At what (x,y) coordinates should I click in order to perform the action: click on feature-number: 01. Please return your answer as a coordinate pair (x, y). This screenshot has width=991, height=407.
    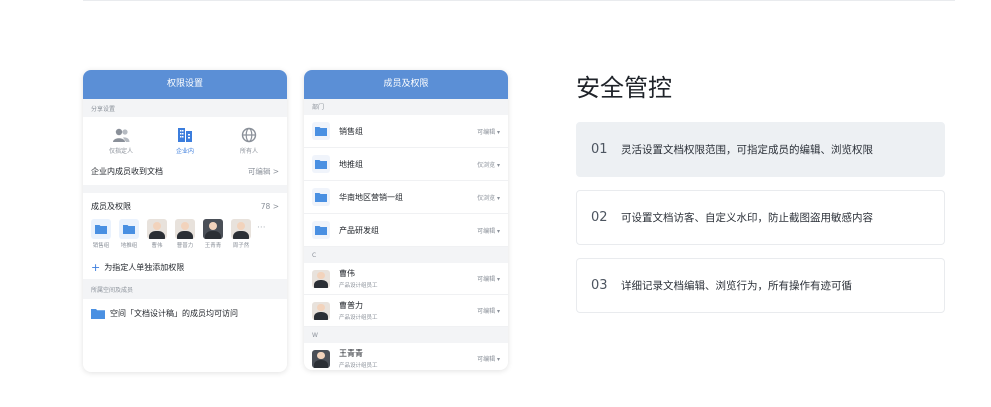
    Looking at the image, I should click on (599, 149).